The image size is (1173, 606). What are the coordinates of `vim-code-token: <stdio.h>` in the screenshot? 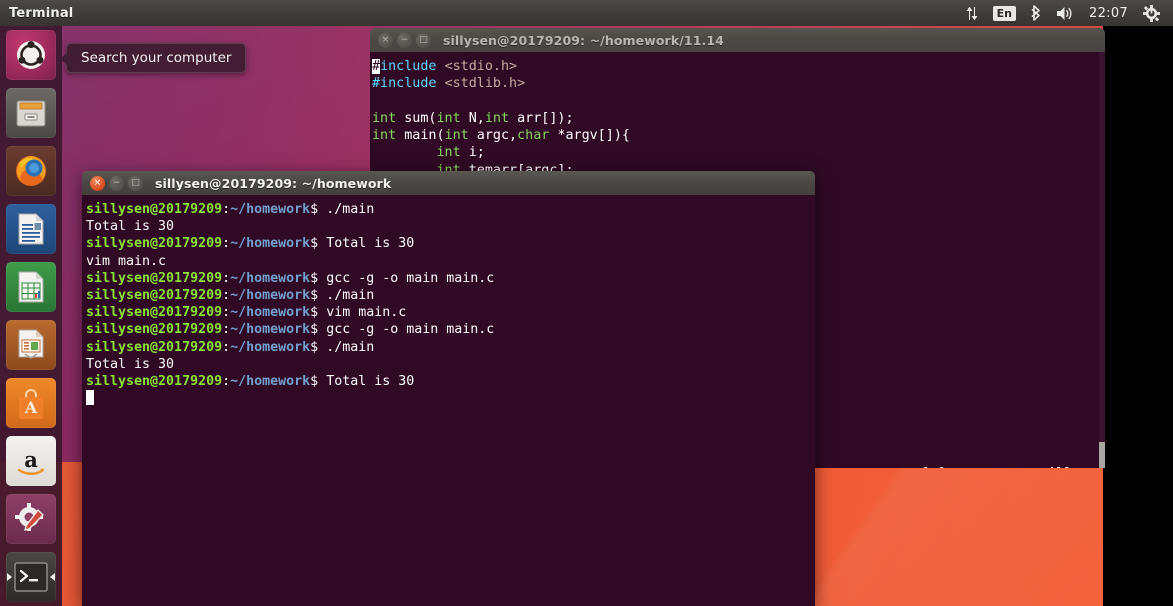 It's located at (481, 66).